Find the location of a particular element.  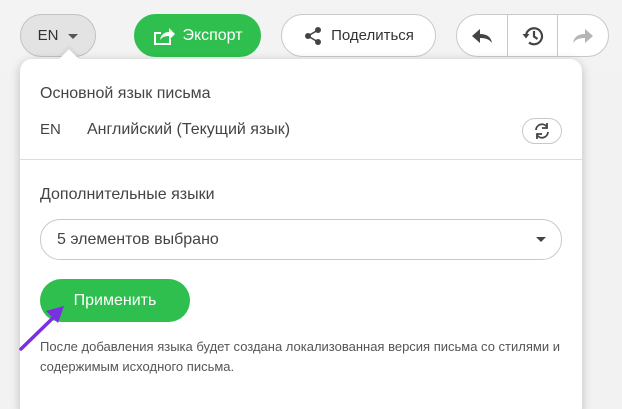

history-icon is located at coordinates (532, 35).